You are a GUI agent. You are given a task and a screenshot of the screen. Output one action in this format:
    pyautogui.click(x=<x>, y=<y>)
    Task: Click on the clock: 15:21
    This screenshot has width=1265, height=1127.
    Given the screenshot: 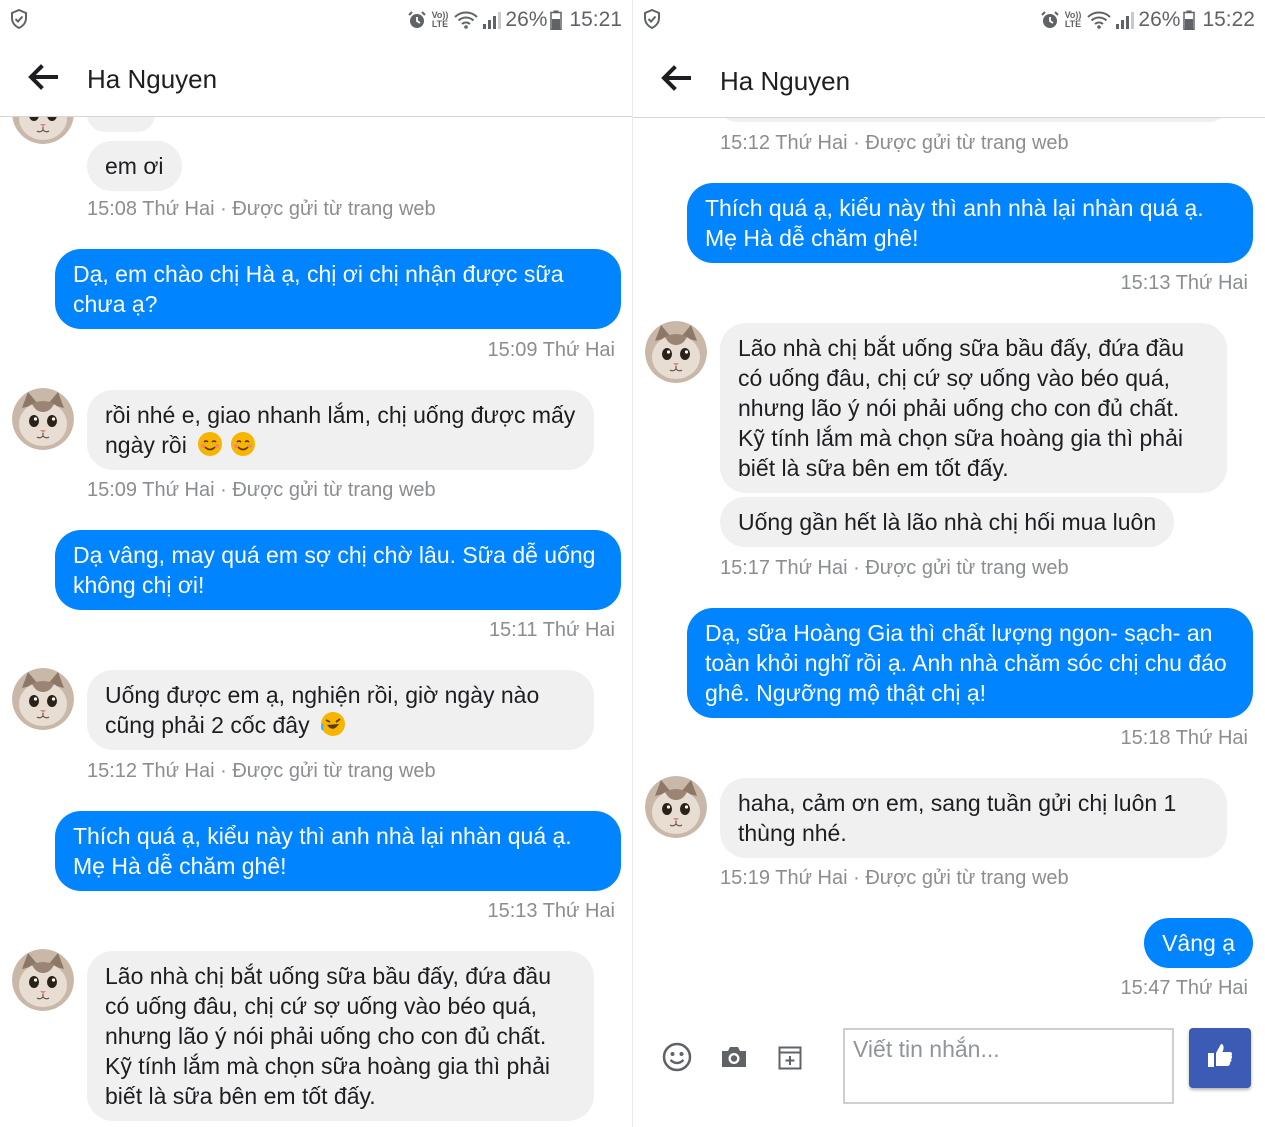 What is the action you would take?
    pyautogui.click(x=595, y=19)
    